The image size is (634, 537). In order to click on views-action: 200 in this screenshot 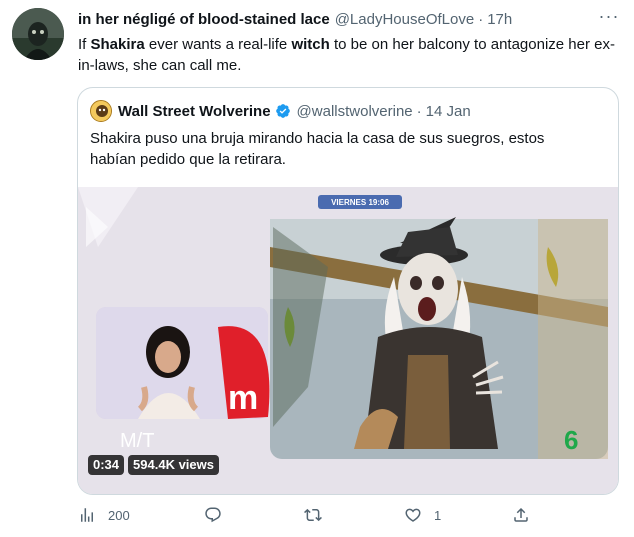, I will do `click(104, 515)`.